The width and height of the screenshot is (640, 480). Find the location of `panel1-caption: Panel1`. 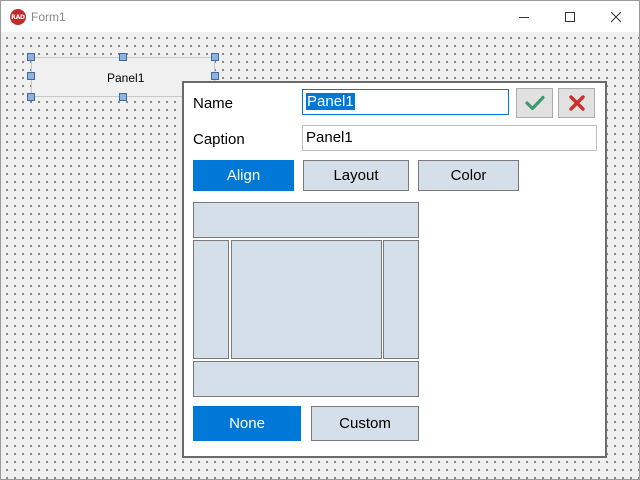

panel1-caption: Panel1 is located at coordinates (126, 78).